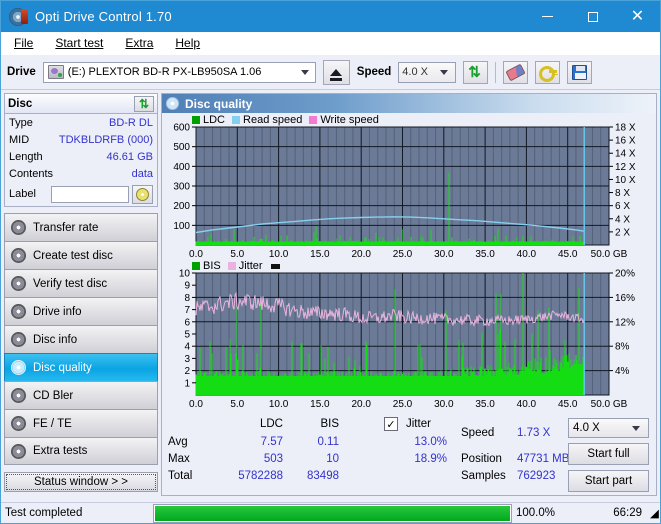 The width and height of the screenshot is (661, 524). I want to click on svg-text: 20%, so click(625, 274).